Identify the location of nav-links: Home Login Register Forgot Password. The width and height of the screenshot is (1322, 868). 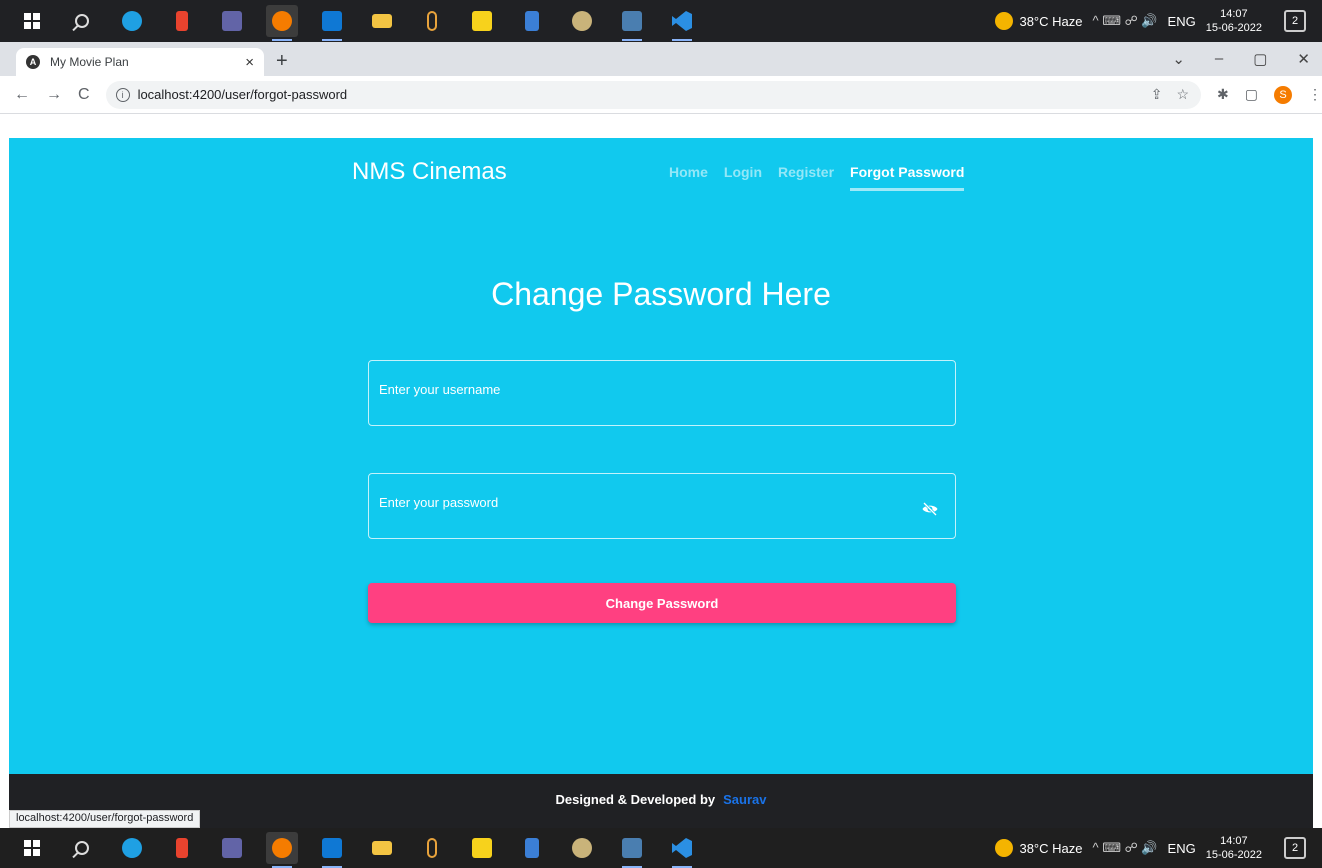
(817, 177).